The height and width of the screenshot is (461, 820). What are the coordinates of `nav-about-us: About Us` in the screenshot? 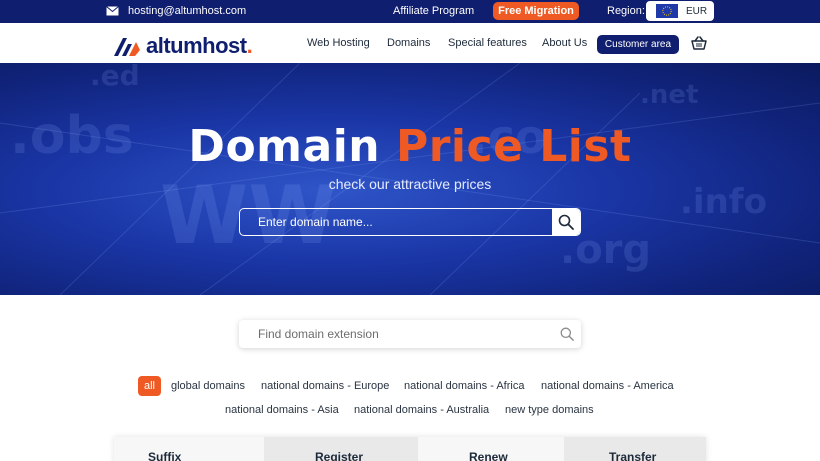 It's located at (564, 43).